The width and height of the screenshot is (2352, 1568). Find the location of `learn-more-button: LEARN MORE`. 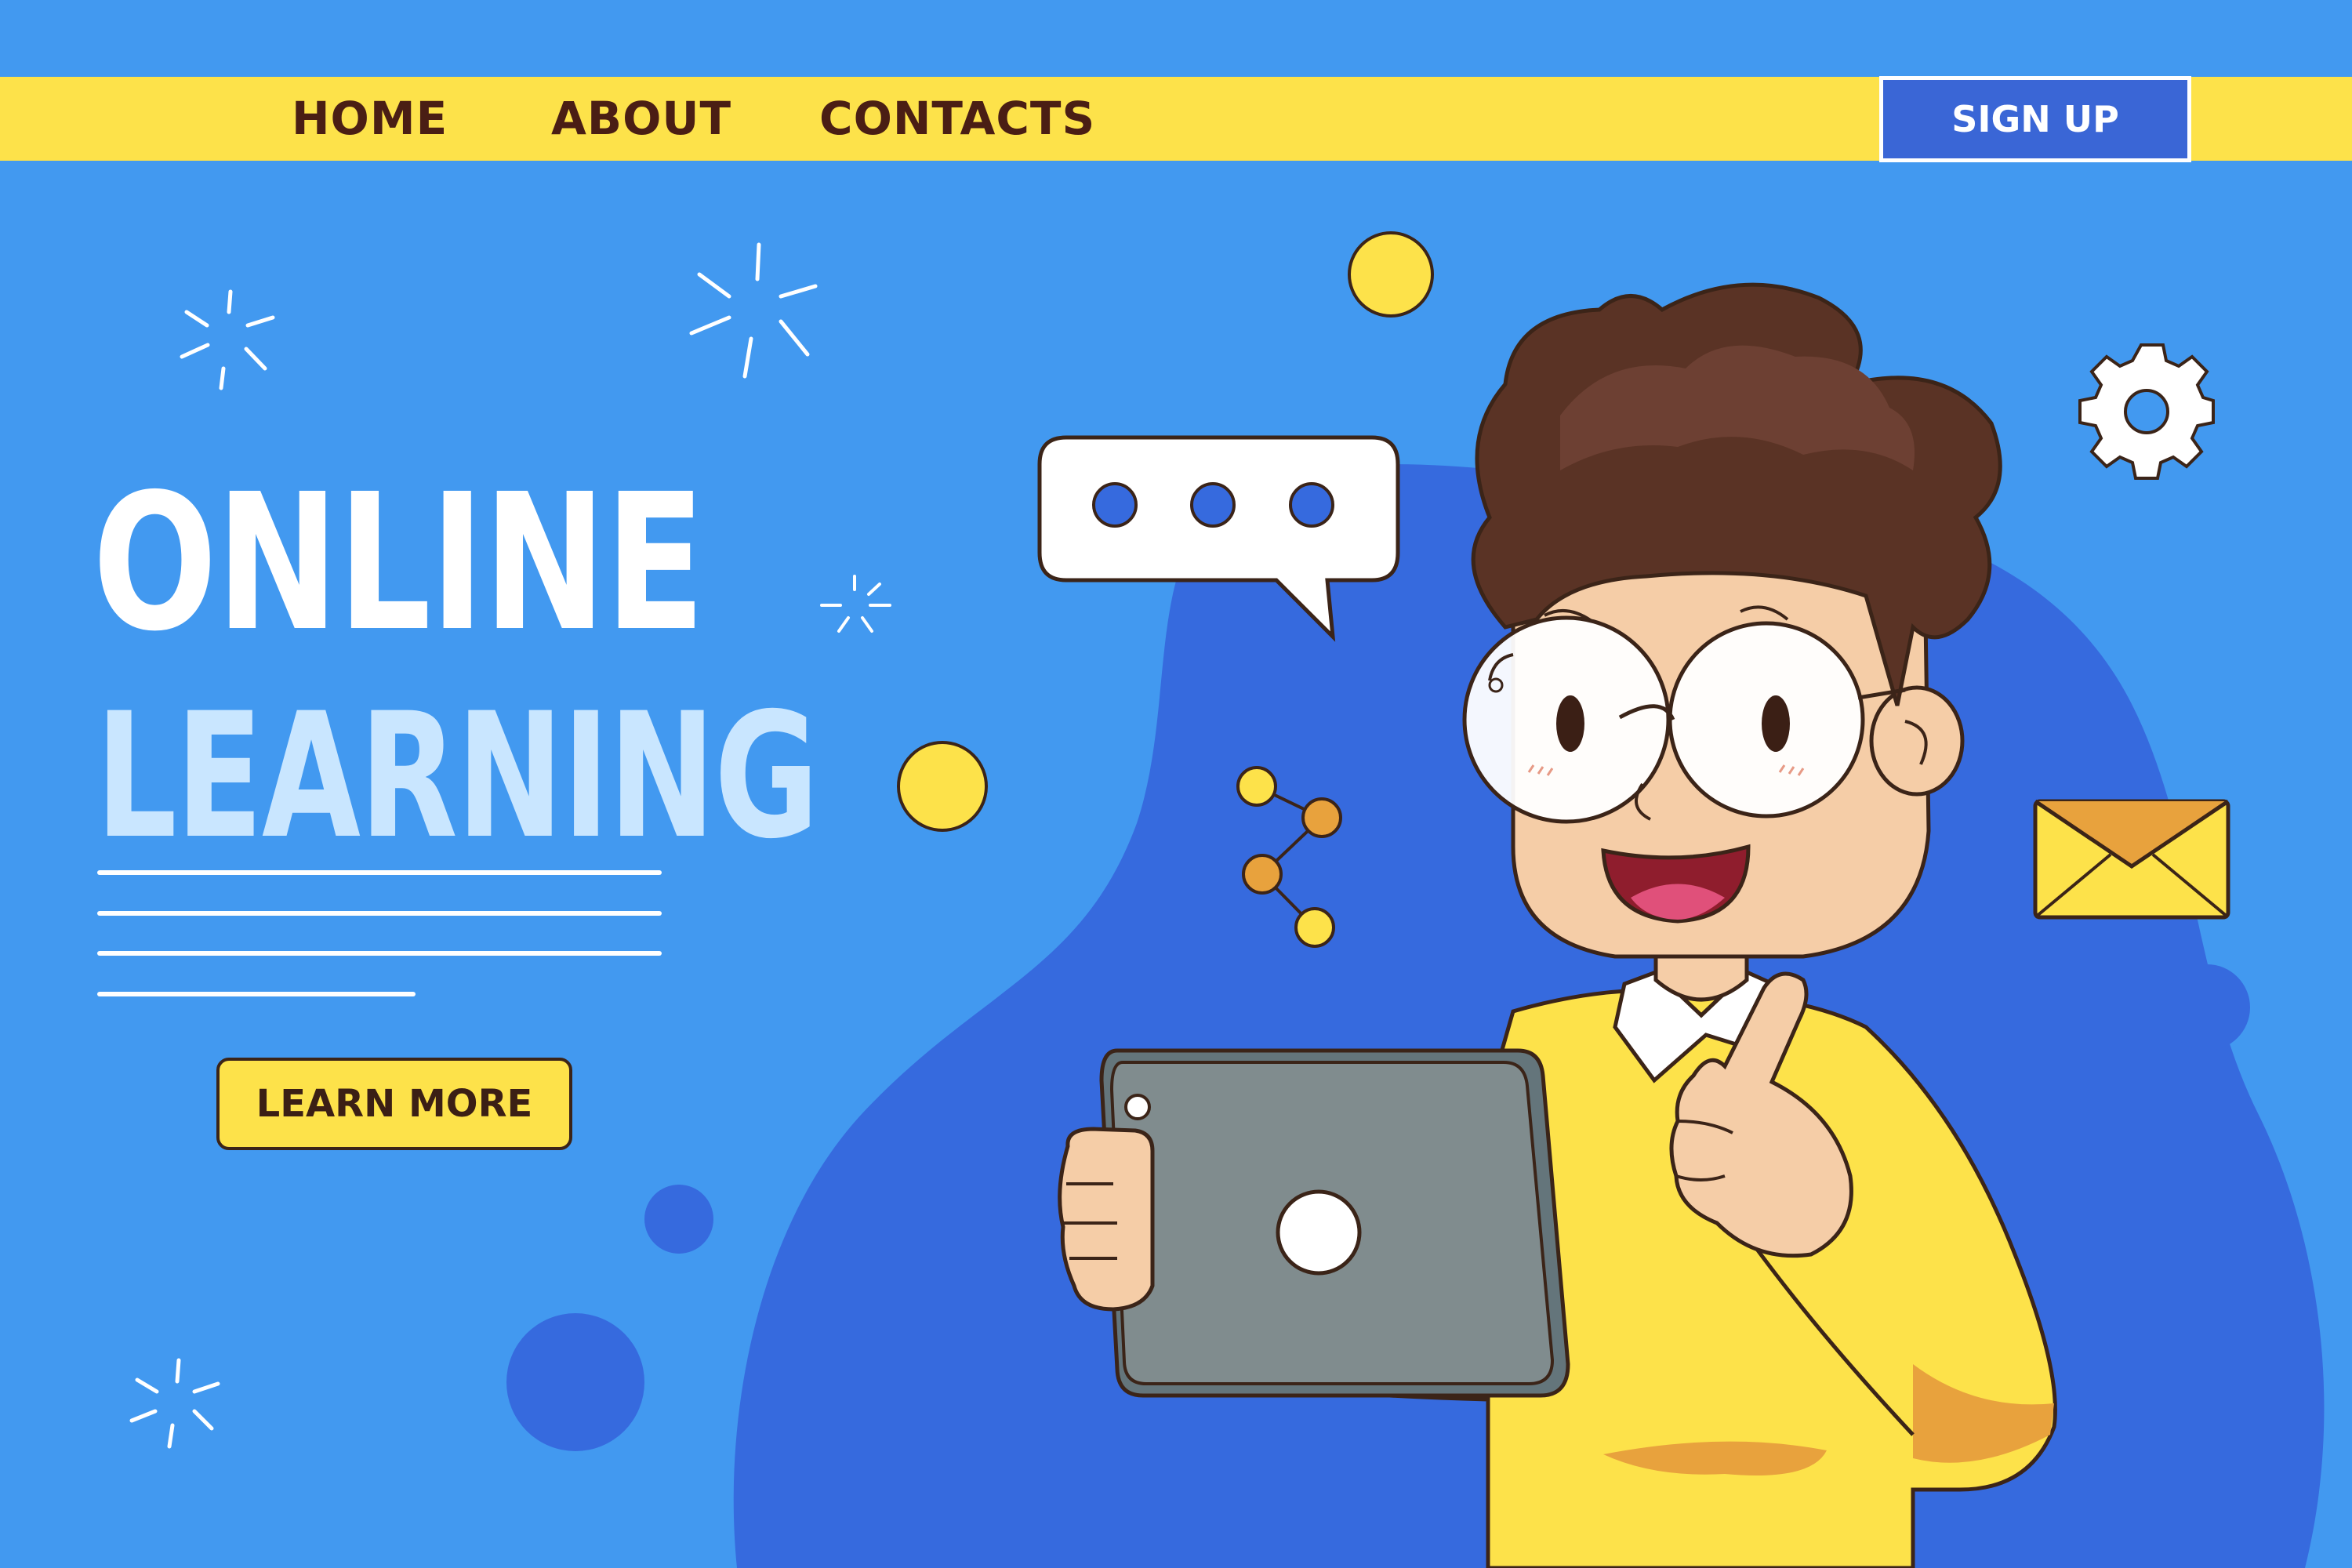

learn-more-button: LEARN MORE is located at coordinates (394, 1104).